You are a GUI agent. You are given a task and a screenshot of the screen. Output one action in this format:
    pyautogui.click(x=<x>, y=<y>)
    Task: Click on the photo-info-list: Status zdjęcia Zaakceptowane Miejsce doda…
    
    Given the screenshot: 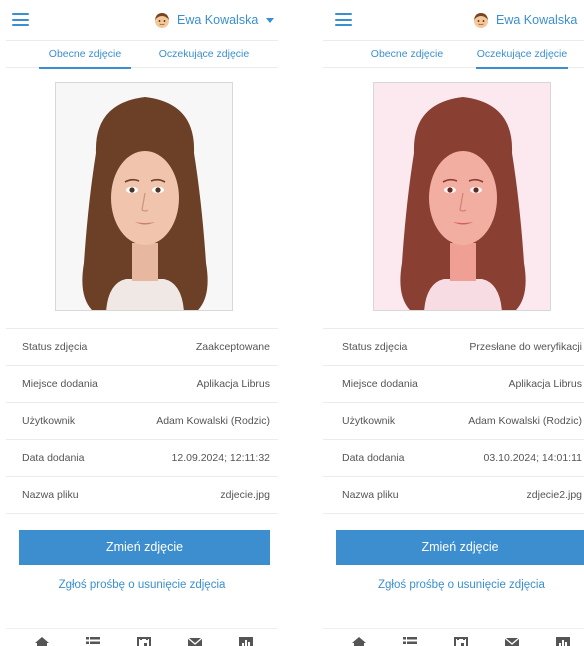 What is the action you would take?
    pyautogui.click(x=142, y=421)
    